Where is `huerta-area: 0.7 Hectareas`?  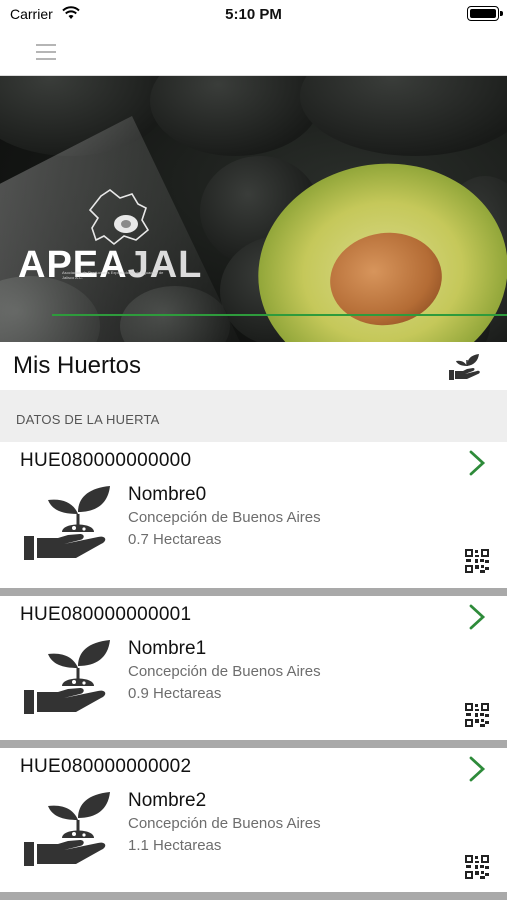 huerta-area: 0.7 Hectareas is located at coordinates (175, 539).